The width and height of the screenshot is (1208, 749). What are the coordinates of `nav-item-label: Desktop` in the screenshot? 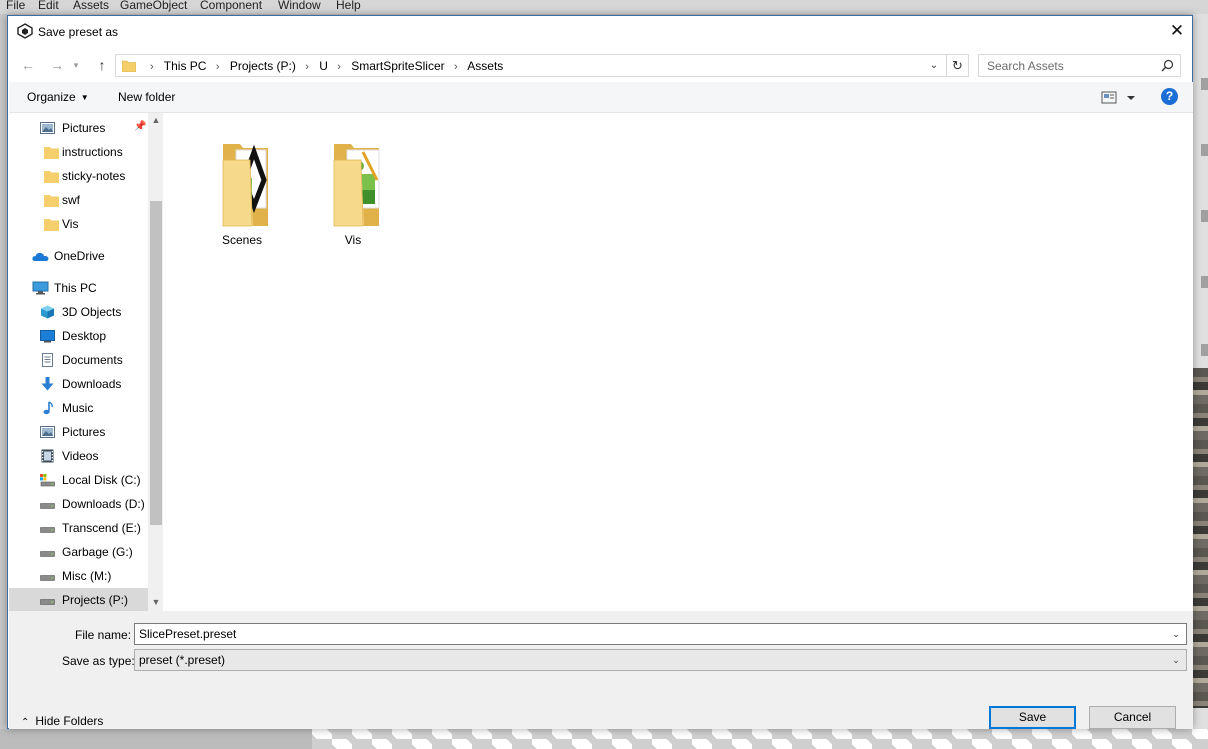 It's located at (84, 336).